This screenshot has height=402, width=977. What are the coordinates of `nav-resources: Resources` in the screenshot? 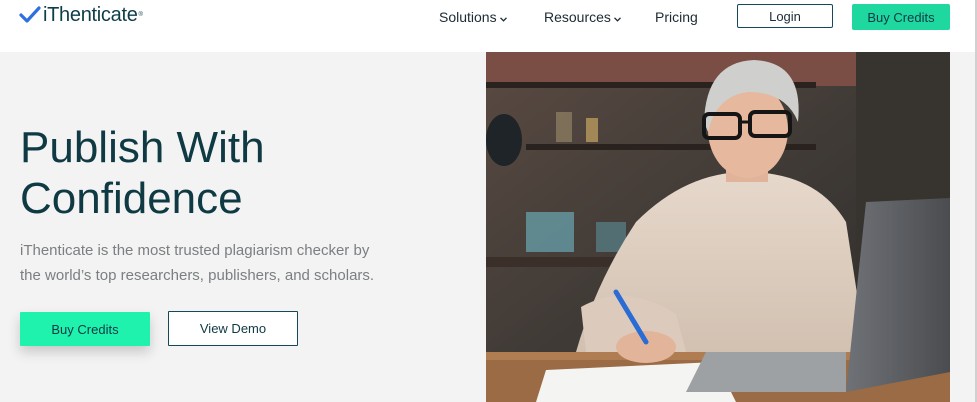 It's located at (582, 17).